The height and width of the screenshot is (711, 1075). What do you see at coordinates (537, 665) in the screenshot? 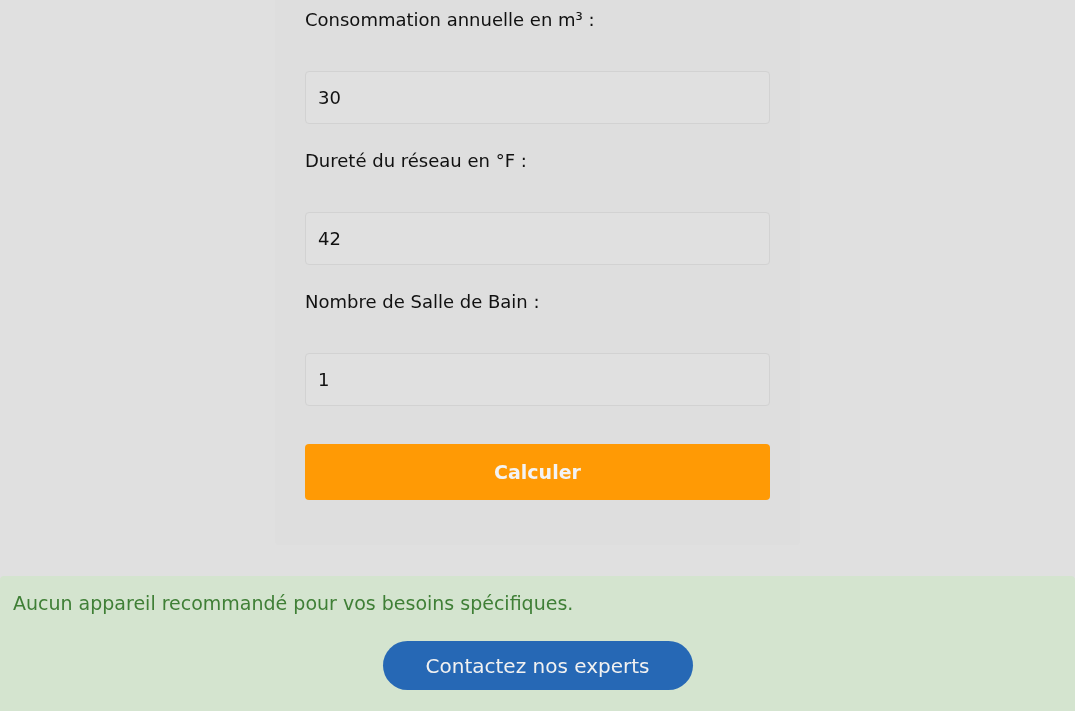
I see `contact-button: Contactez nos experts` at bounding box center [537, 665].